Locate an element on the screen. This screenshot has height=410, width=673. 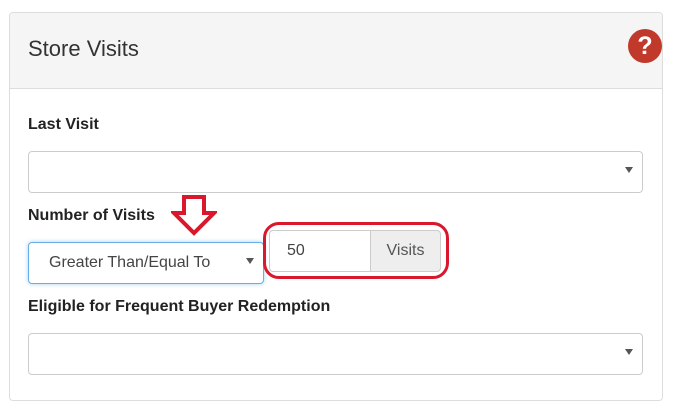
last-visit-select is located at coordinates (335, 172).